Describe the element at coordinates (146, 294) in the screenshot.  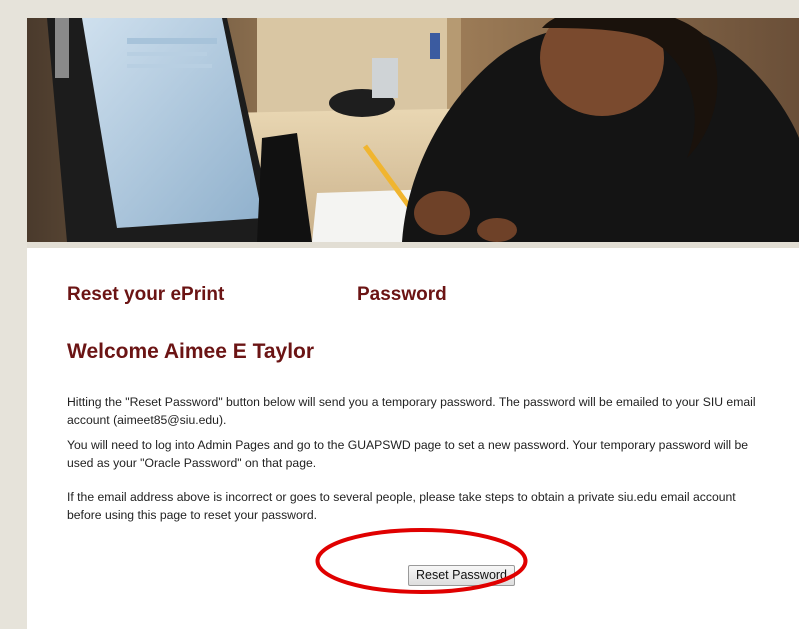
I see `page-title-left: Reset your ePrint` at that location.